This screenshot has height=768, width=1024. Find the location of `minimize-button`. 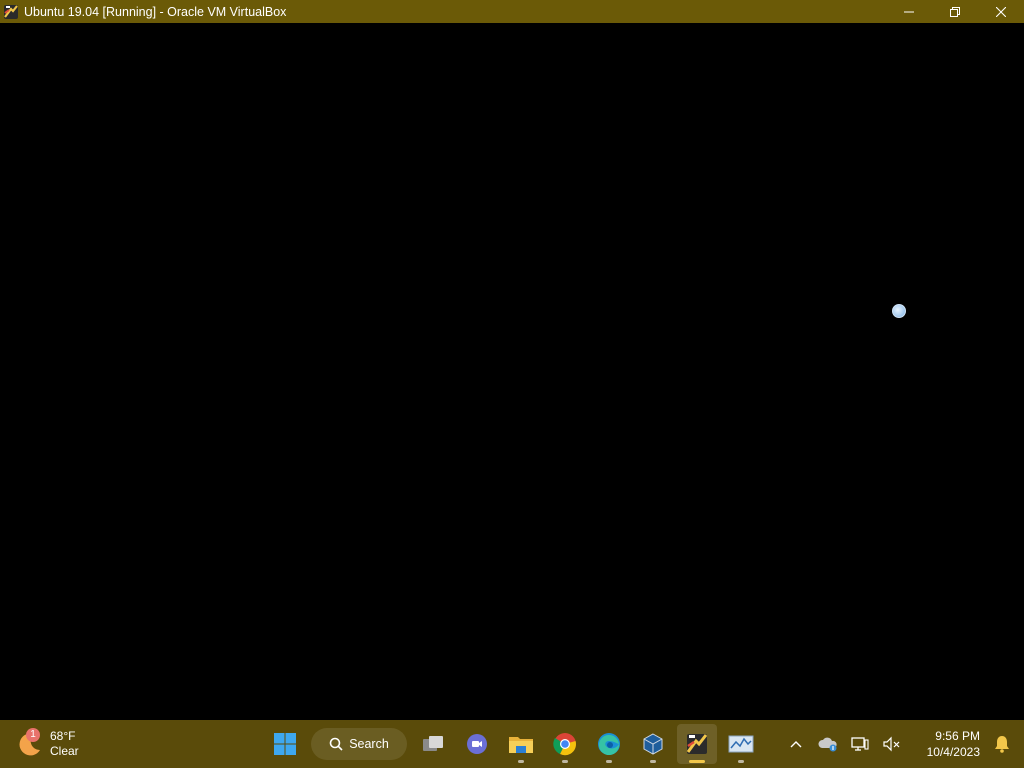

minimize-button is located at coordinates (909, 11).